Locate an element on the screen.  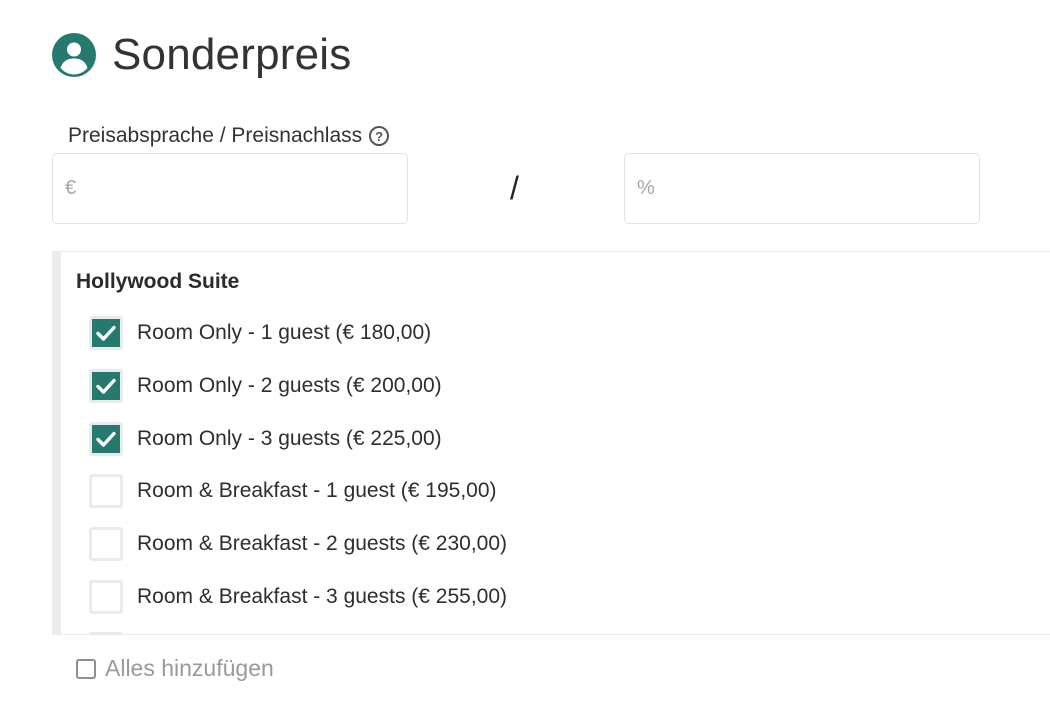
price-label-row: Preisabsprache / Preisnachlass ? is located at coordinates (229, 136).